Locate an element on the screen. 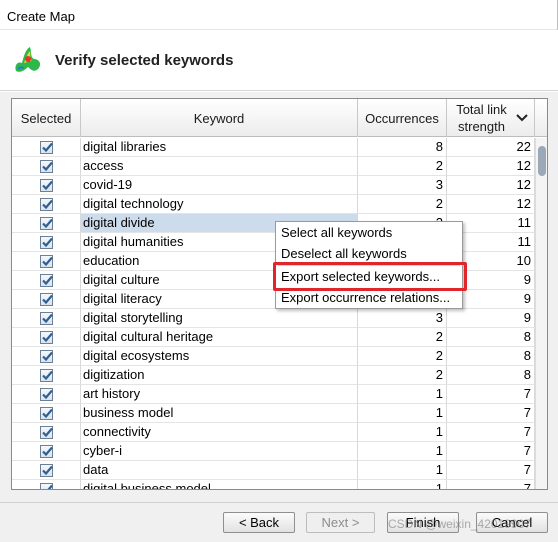  menu-item-select-all: Select all keywords is located at coordinates (336, 233).